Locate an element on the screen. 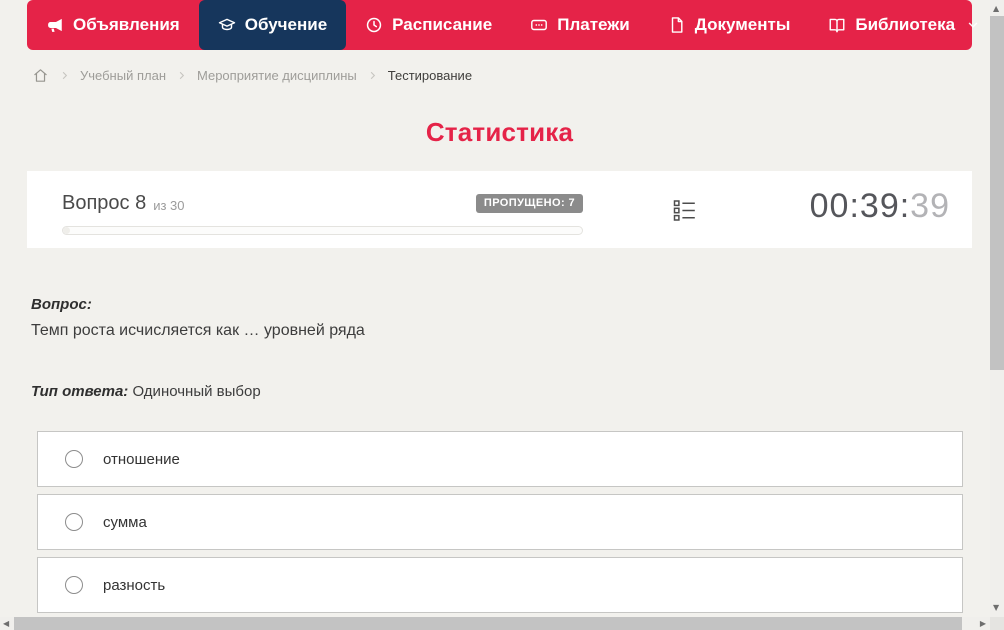  nav-item-schedule: Расписание is located at coordinates (428, 25).